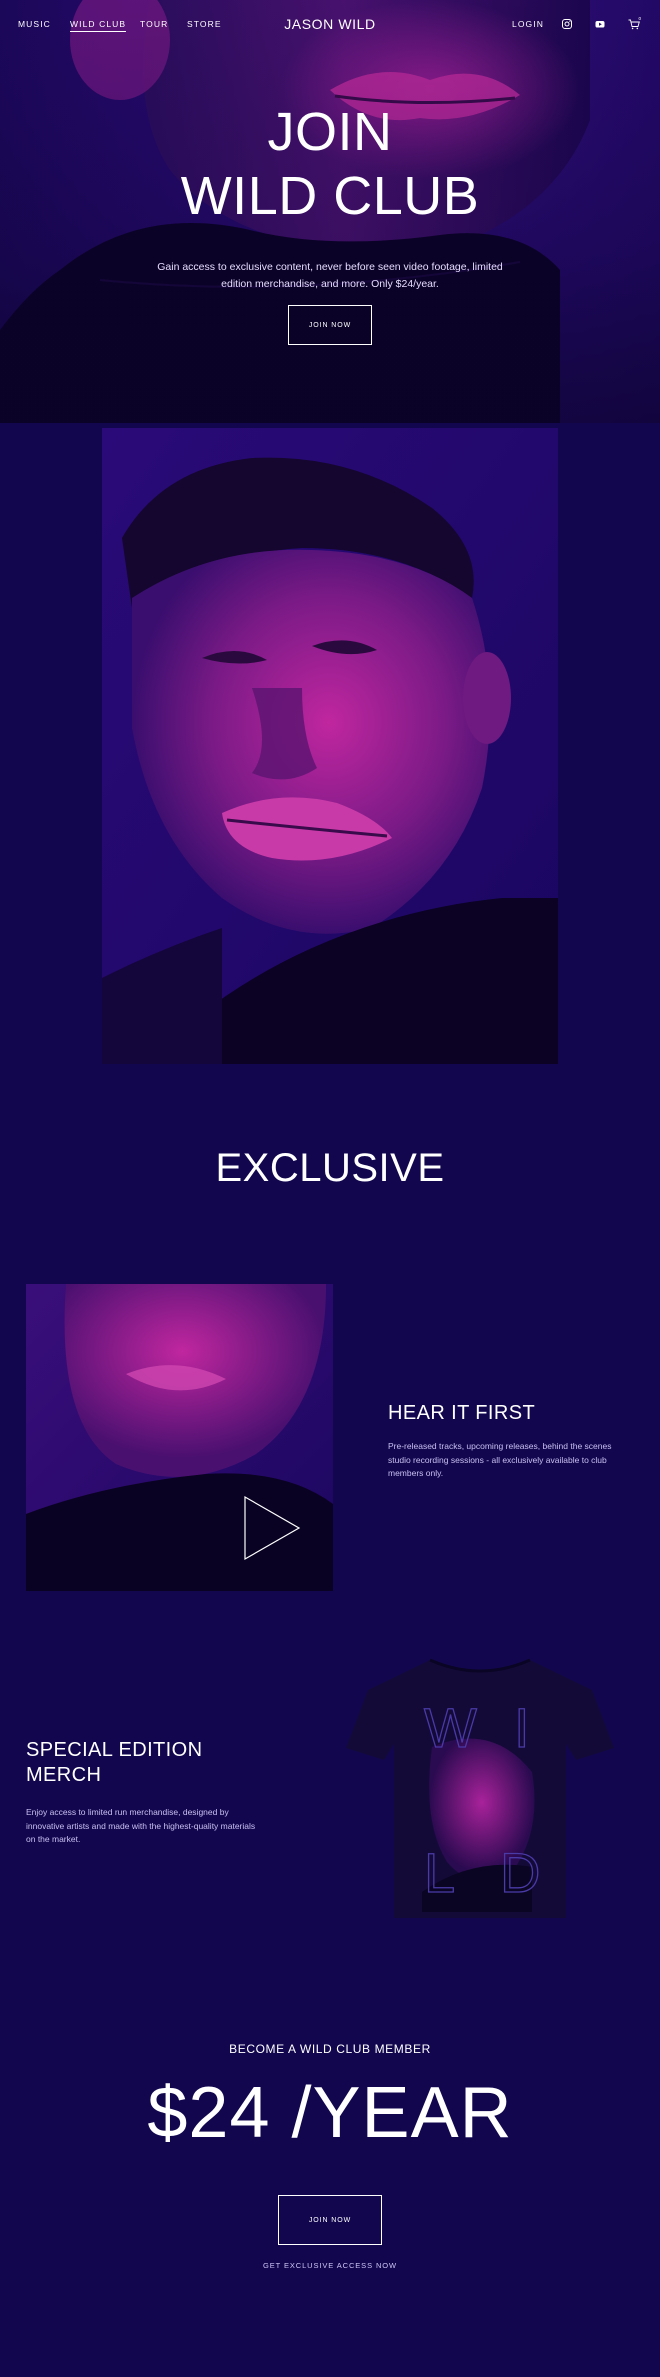  I want to click on exclusive-title: EXCLUSIVE, so click(330, 1168).